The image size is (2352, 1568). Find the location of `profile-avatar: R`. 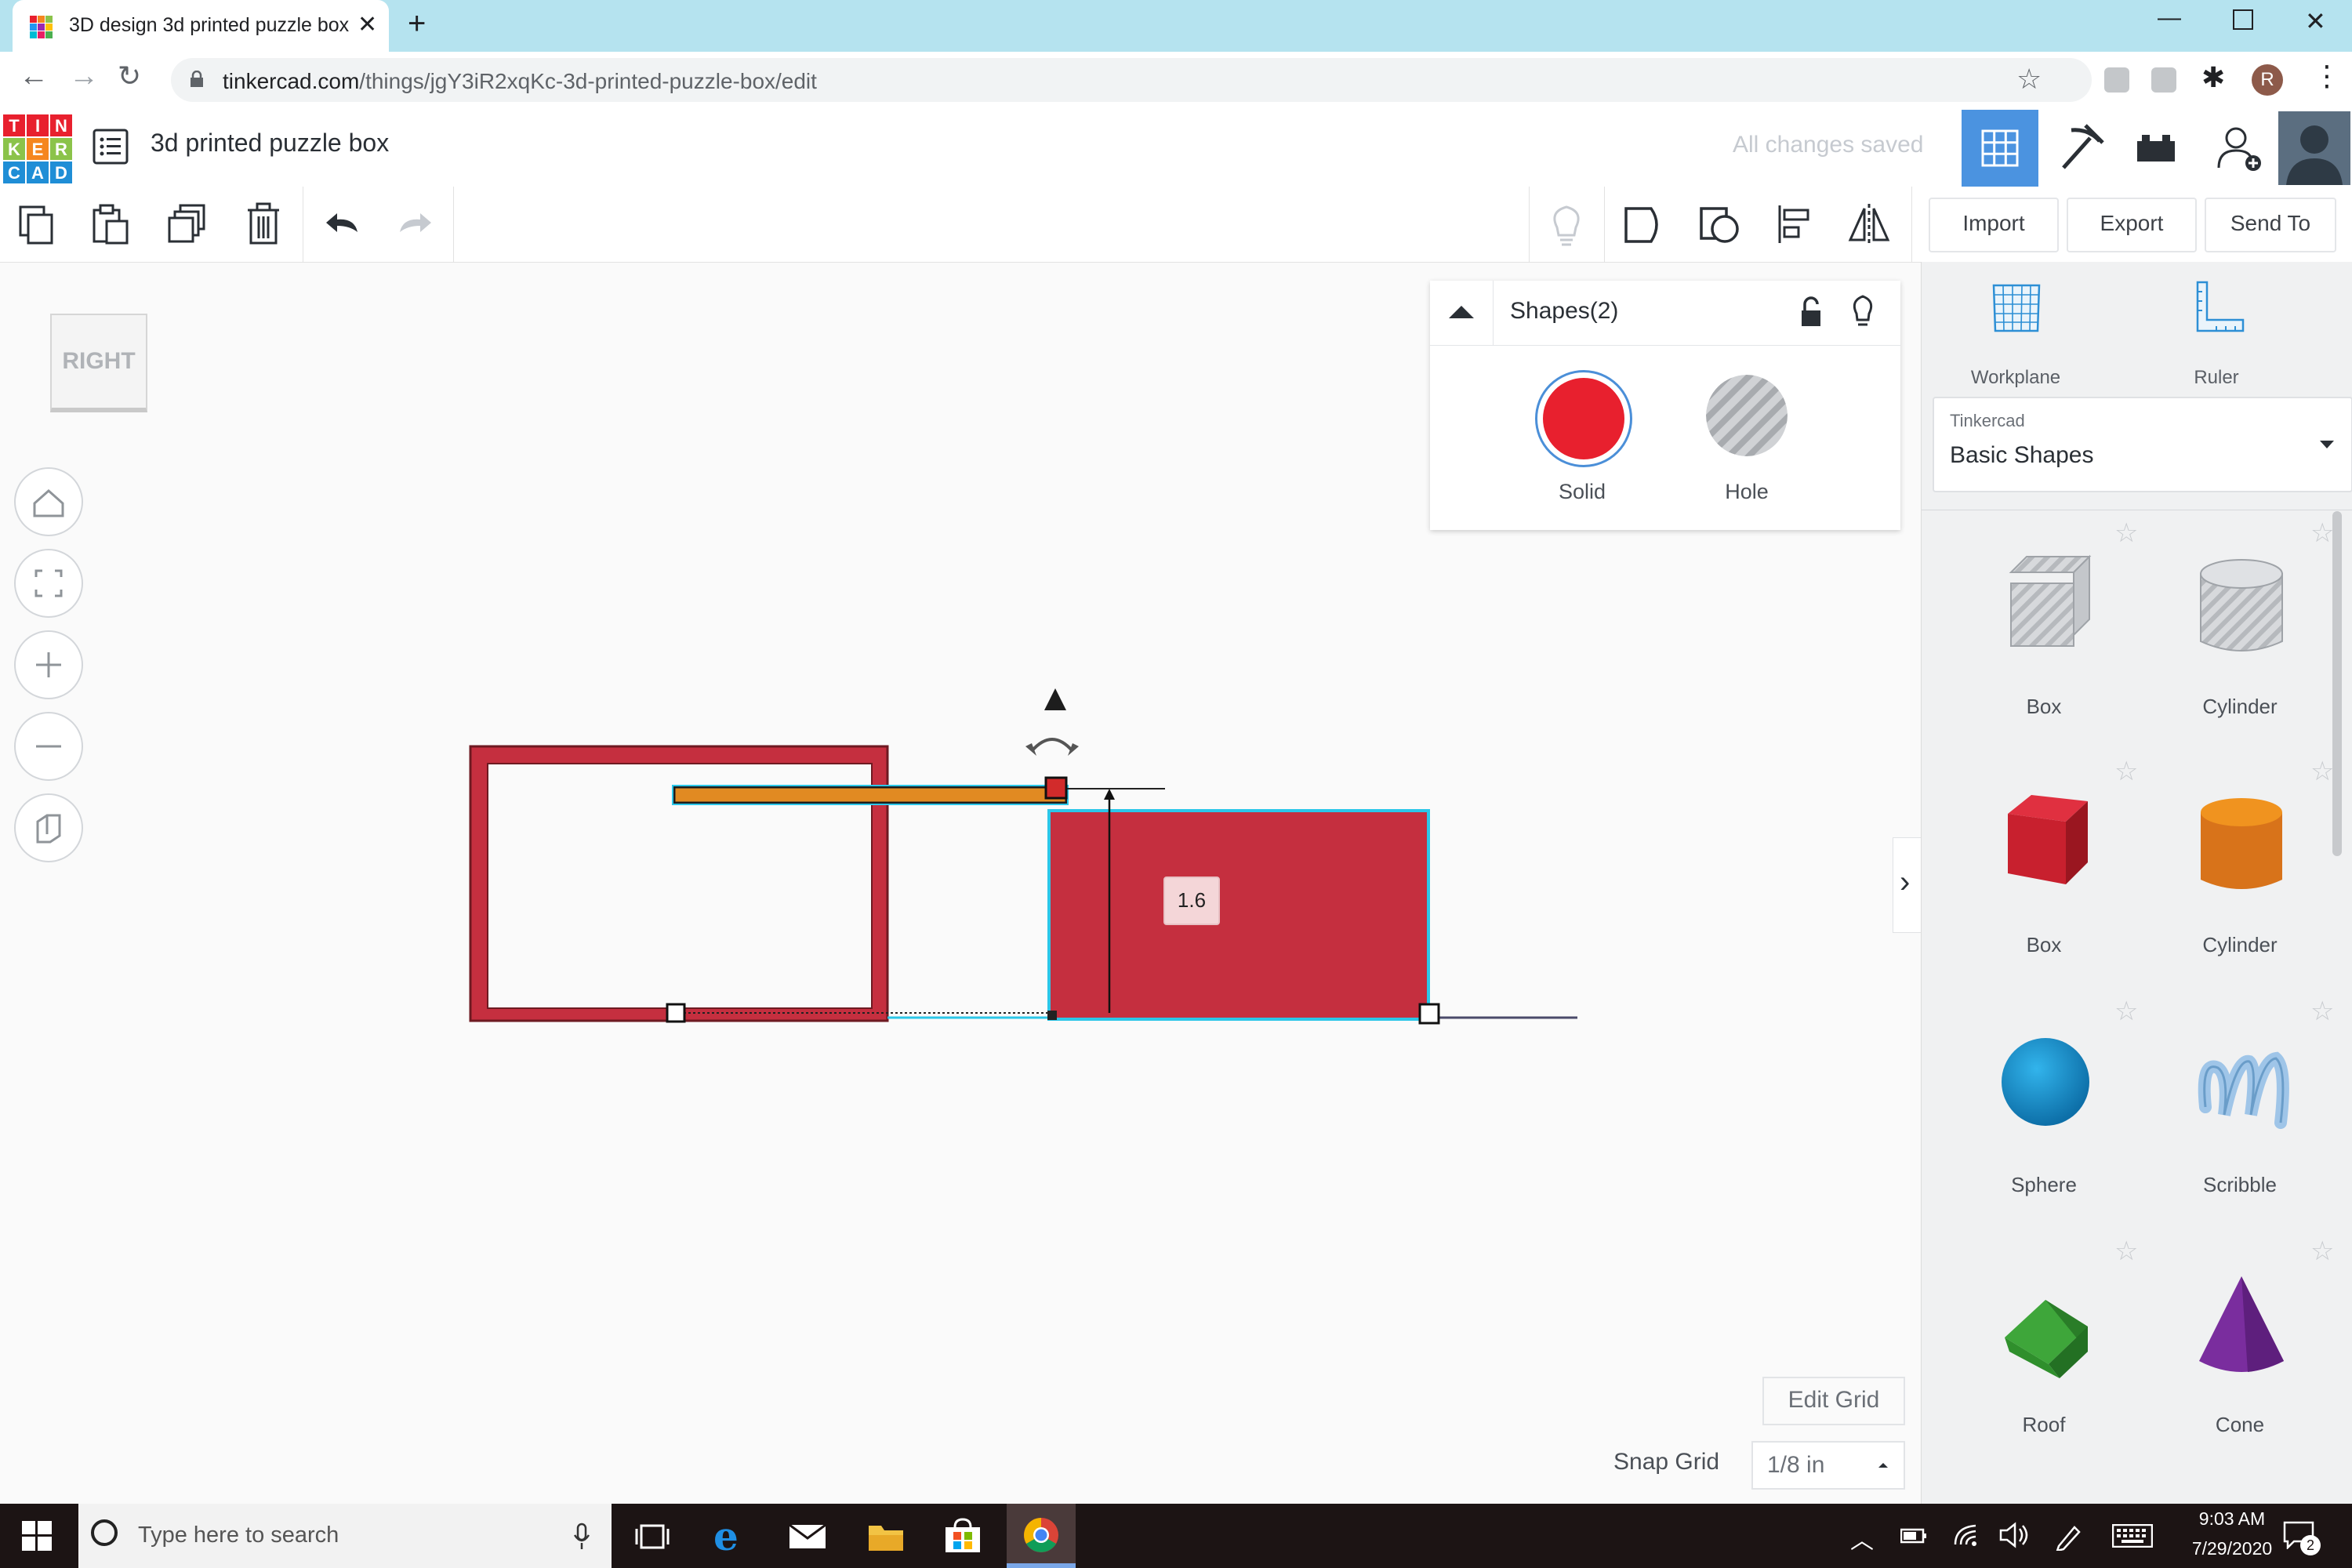

profile-avatar: R is located at coordinates (2267, 80).